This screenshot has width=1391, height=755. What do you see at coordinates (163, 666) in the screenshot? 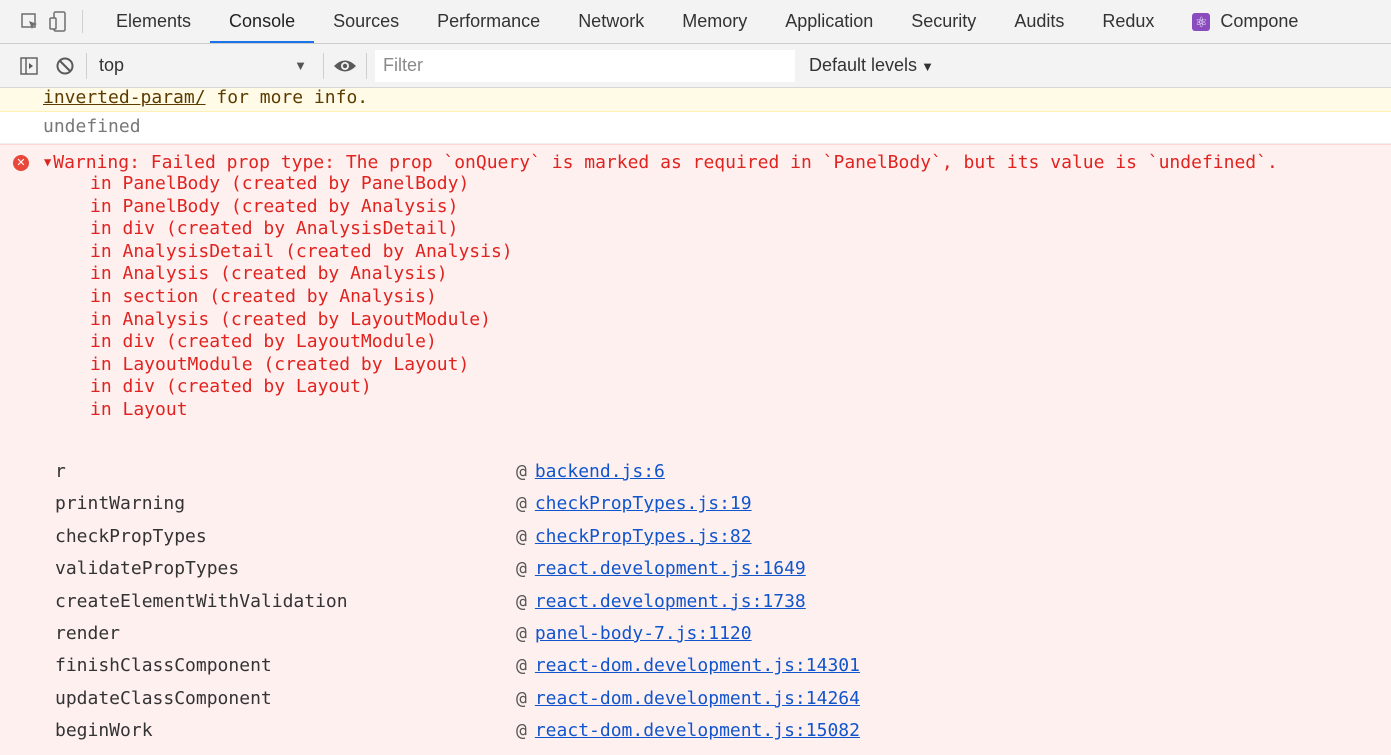
I see `frame-function-name: finishClassComponent` at bounding box center [163, 666].